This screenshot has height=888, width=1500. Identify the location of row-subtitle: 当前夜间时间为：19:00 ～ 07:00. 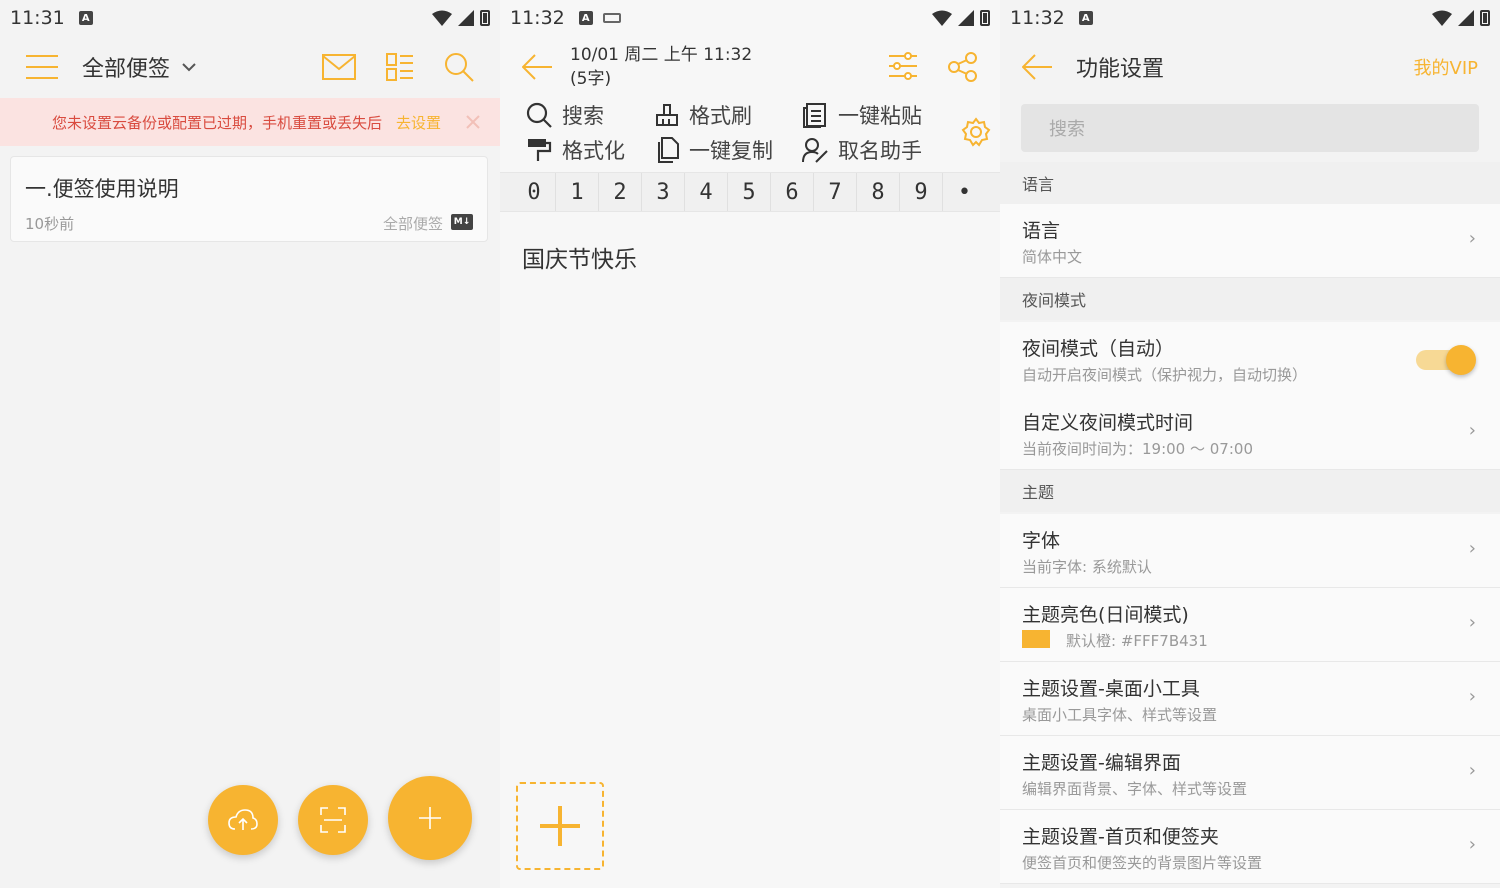
(1137, 449).